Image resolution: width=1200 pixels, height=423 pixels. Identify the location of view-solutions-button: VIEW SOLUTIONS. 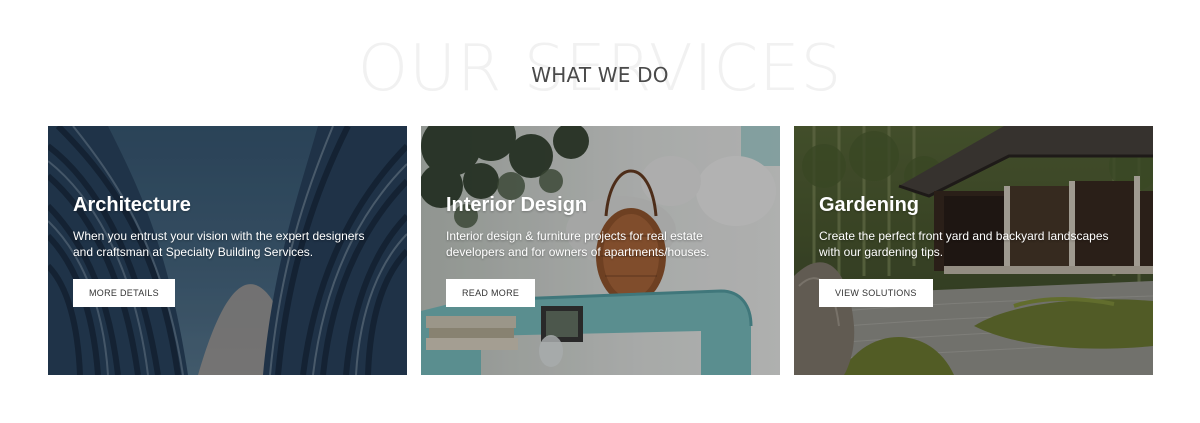
(876, 293).